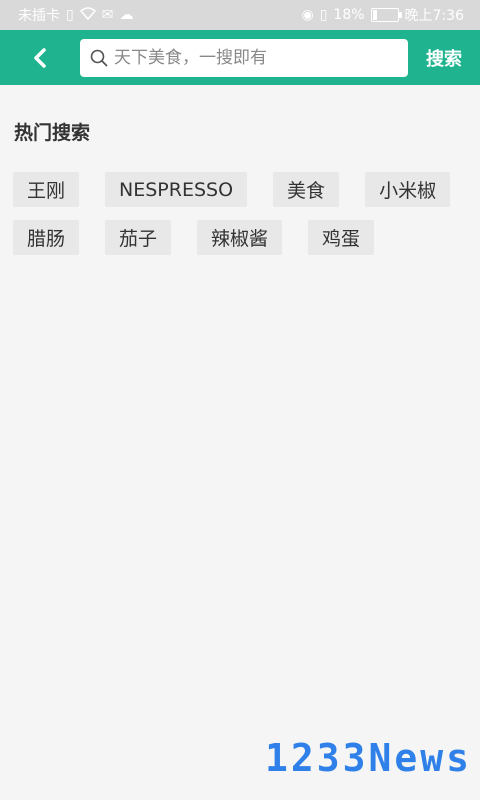  I want to click on message-icon: ✉, so click(107, 15).